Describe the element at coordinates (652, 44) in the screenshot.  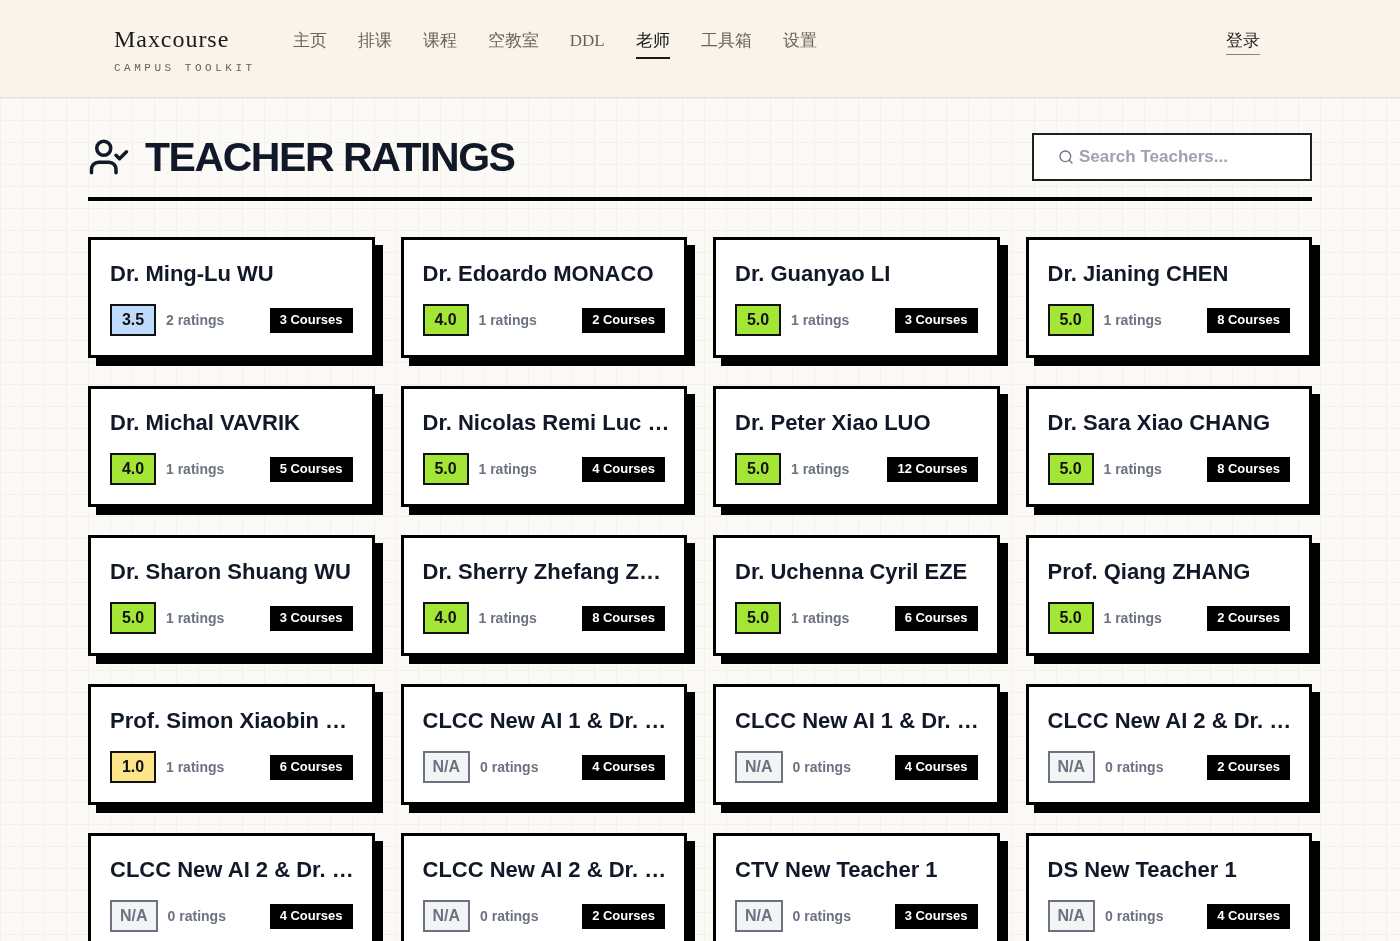
I see `nav-tab: 老师` at that location.